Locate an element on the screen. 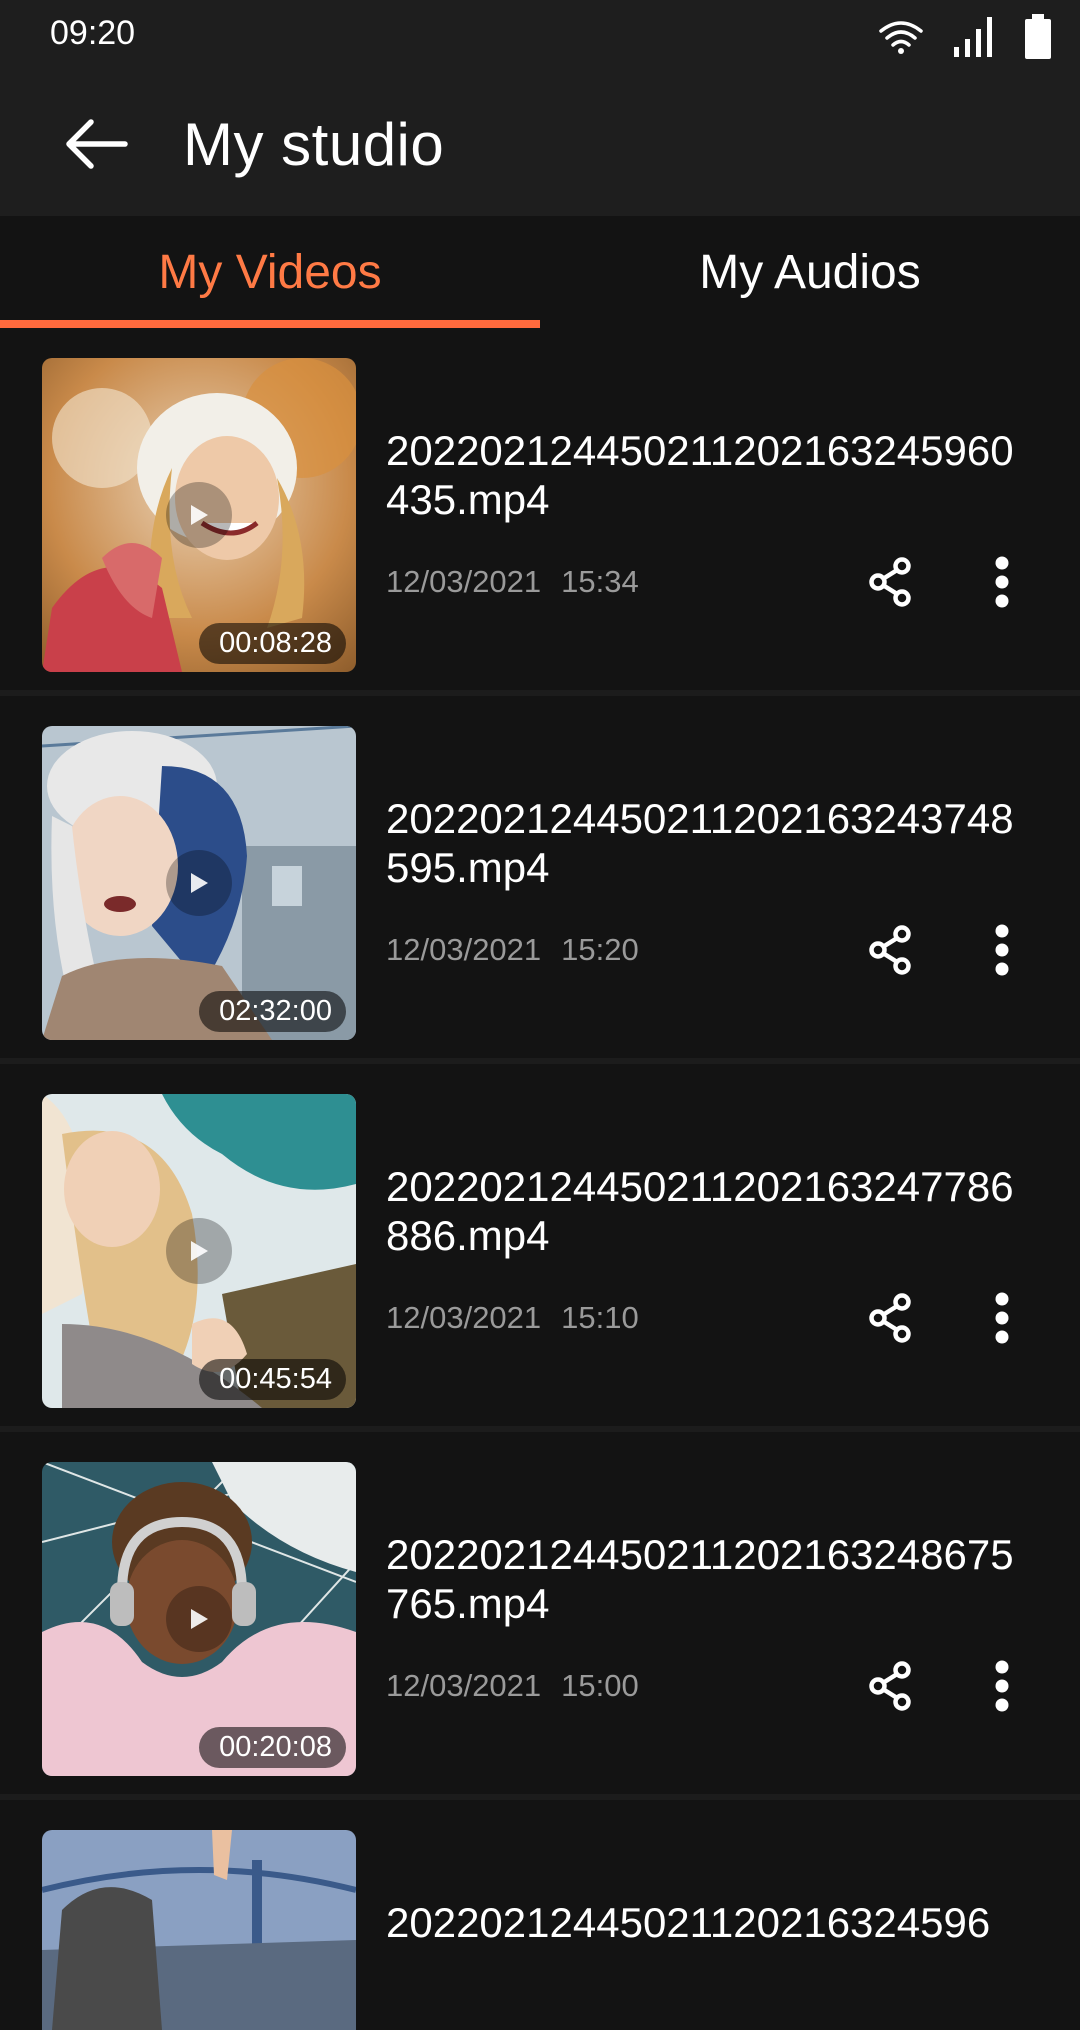 This screenshot has width=1080, height=2030. video-title: 202202124450211202163248675765.mp4 is located at coordinates (700, 1579).